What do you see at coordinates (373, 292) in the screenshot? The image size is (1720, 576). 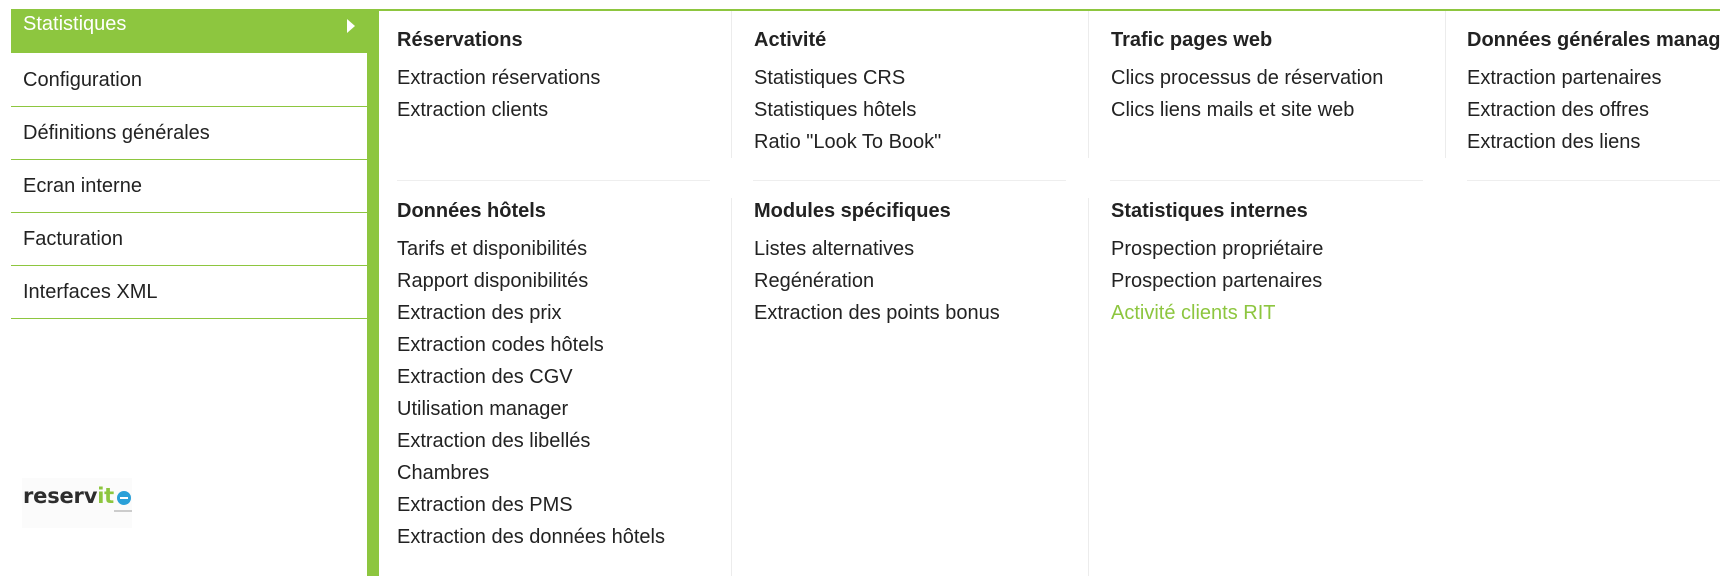 I see `menu-accent-bar` at bounding box center [373, 292].